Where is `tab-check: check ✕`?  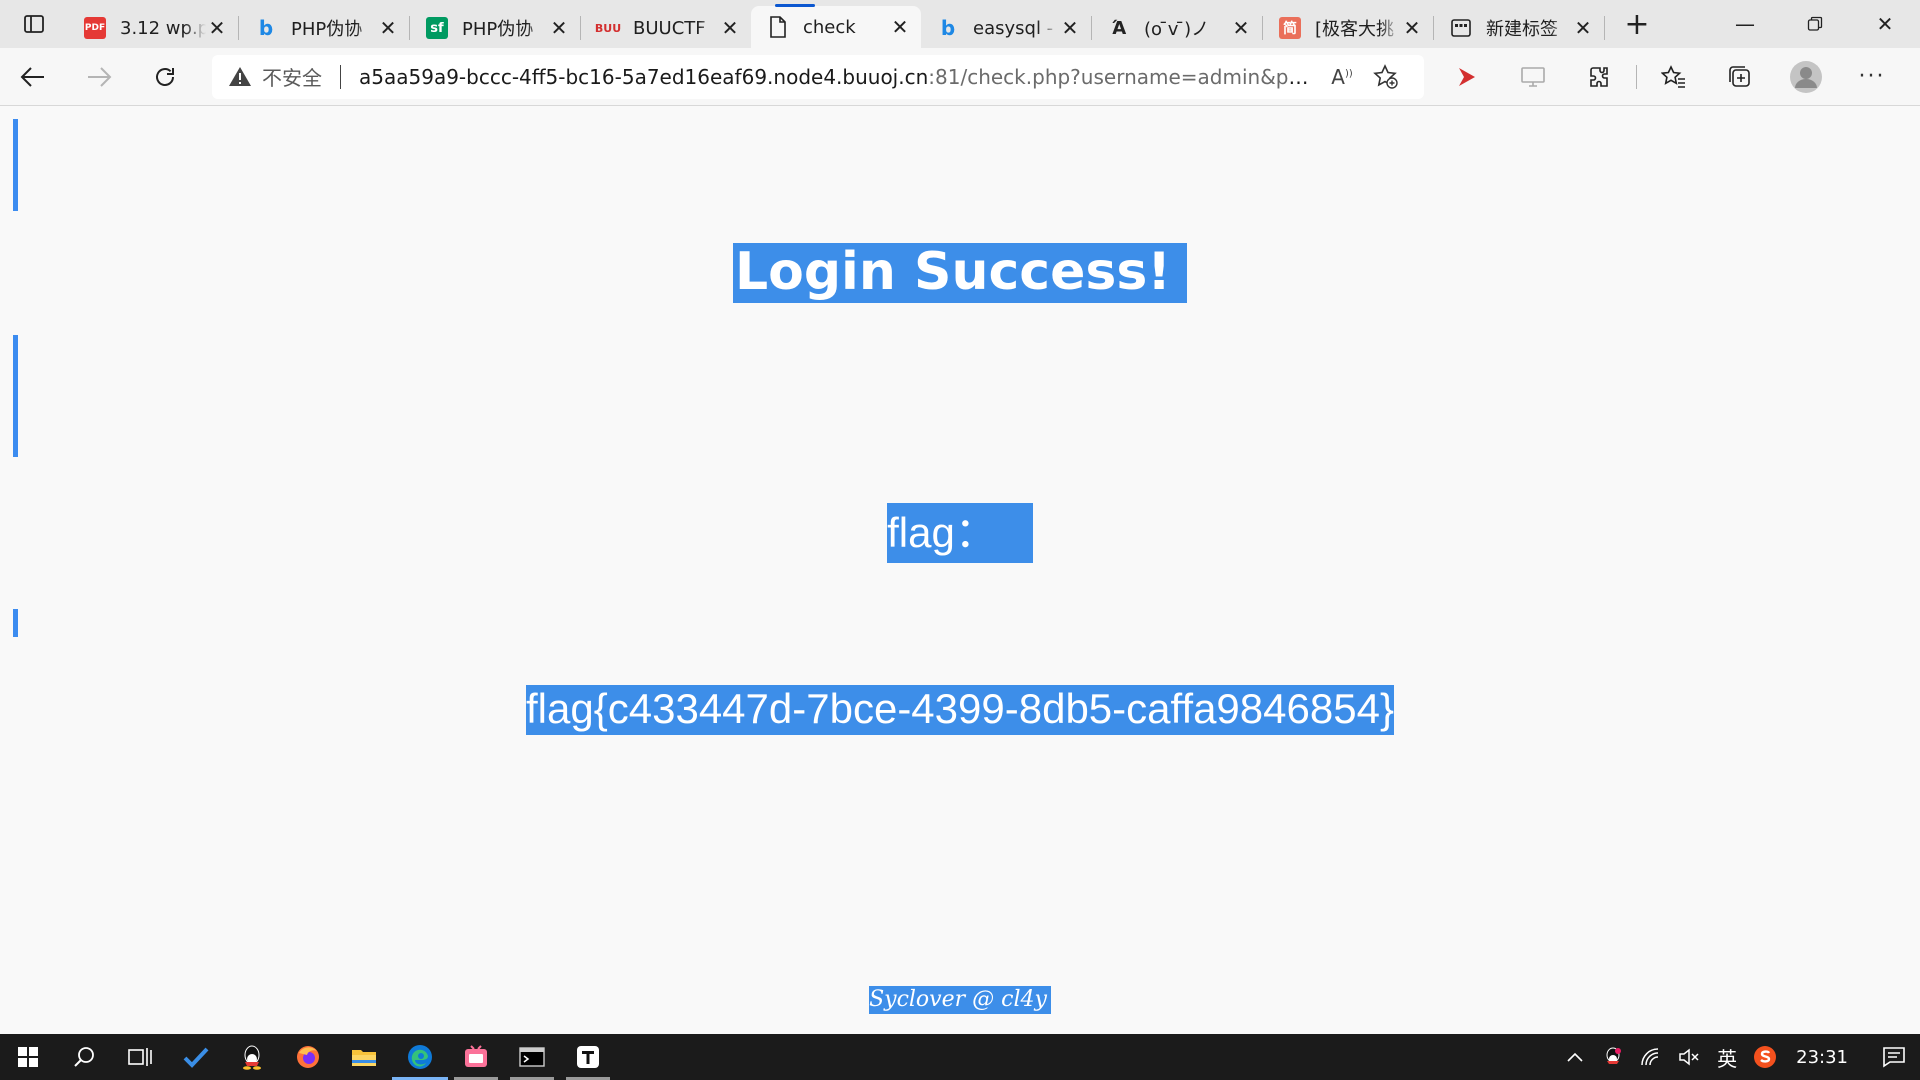 tab-check: check ✕ is located at coordinates (836, 26).